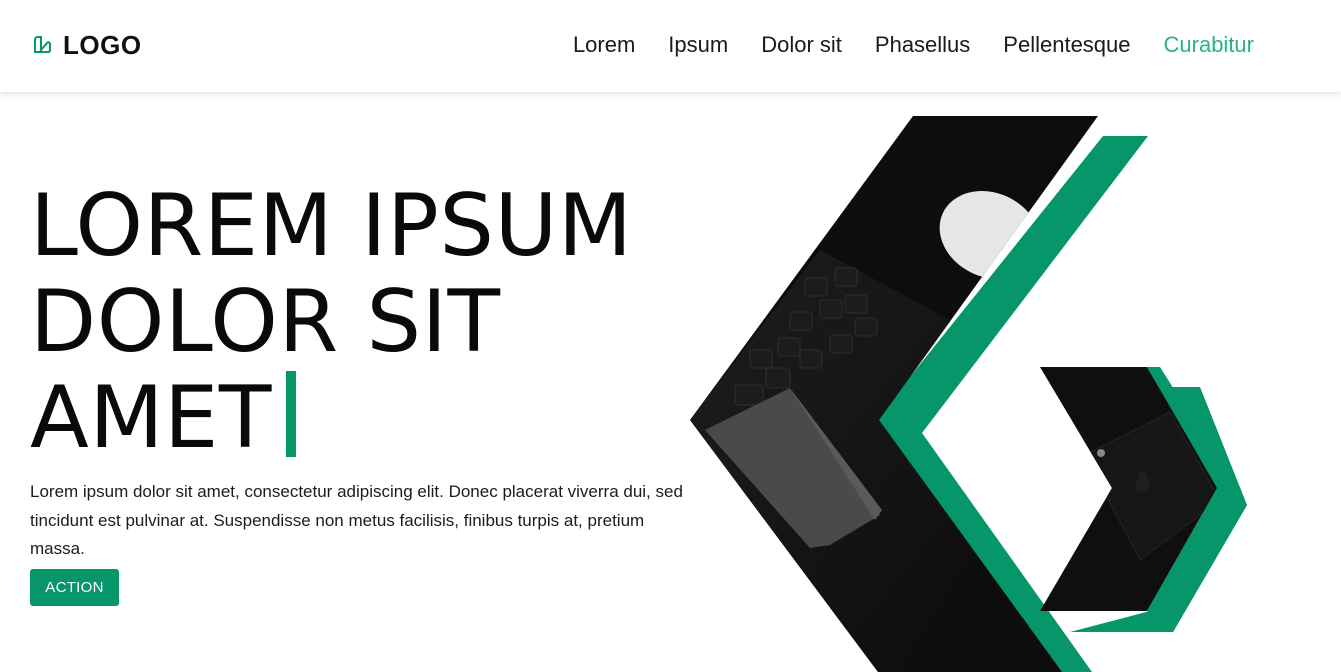  I want to click on leaf-book-icon, so click(42, 44).